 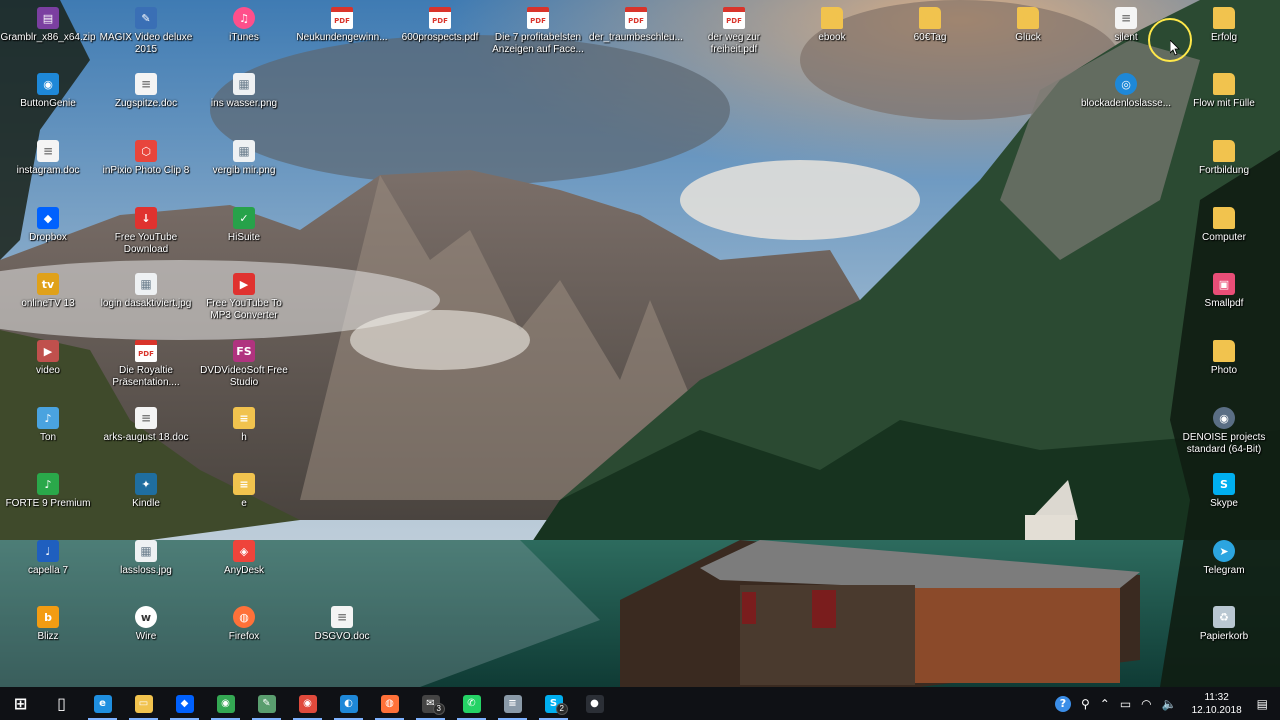 What do you see at coordinates (184, 703) in the screenshot?
I see `taskbar-dropbox: ◆` at bounding box center [184, 703].